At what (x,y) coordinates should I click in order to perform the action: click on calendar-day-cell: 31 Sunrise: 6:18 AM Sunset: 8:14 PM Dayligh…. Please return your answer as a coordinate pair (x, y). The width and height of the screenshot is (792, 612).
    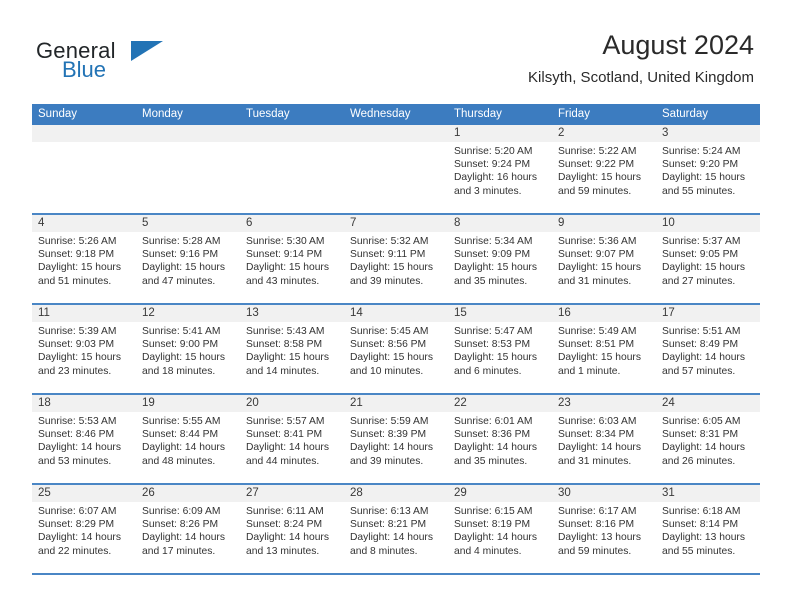
    Looking at the image, I should click on (708, 529).